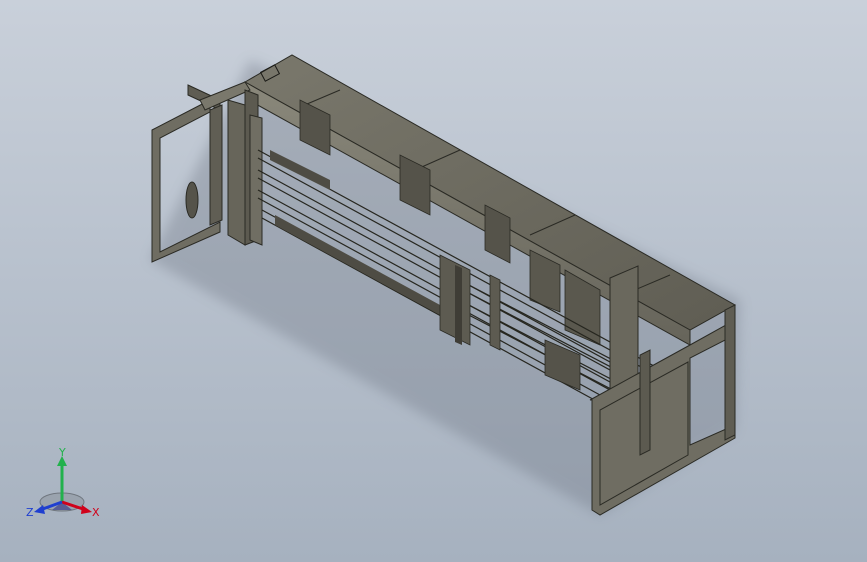 This screenshot has height=562, width=867. Describe the element at coordinates (96, 512) in the screenshot. I see `x-axis-label: X` at that location.